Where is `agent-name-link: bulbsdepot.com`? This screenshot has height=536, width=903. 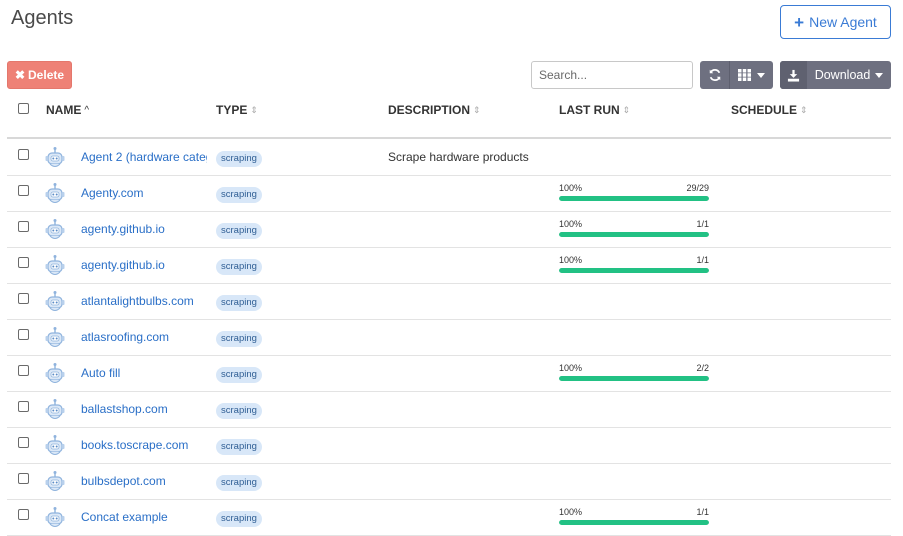 agent-name-link: bulbsdepot.com is located at coordinates (144, 481).